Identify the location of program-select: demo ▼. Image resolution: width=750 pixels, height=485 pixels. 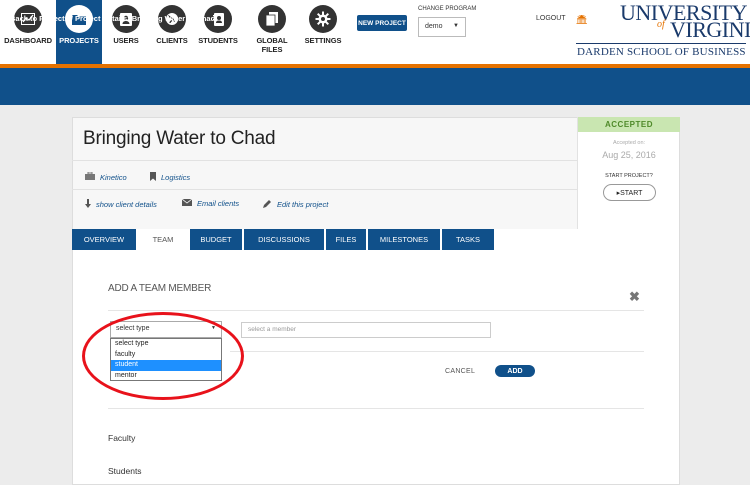
(442, 27).